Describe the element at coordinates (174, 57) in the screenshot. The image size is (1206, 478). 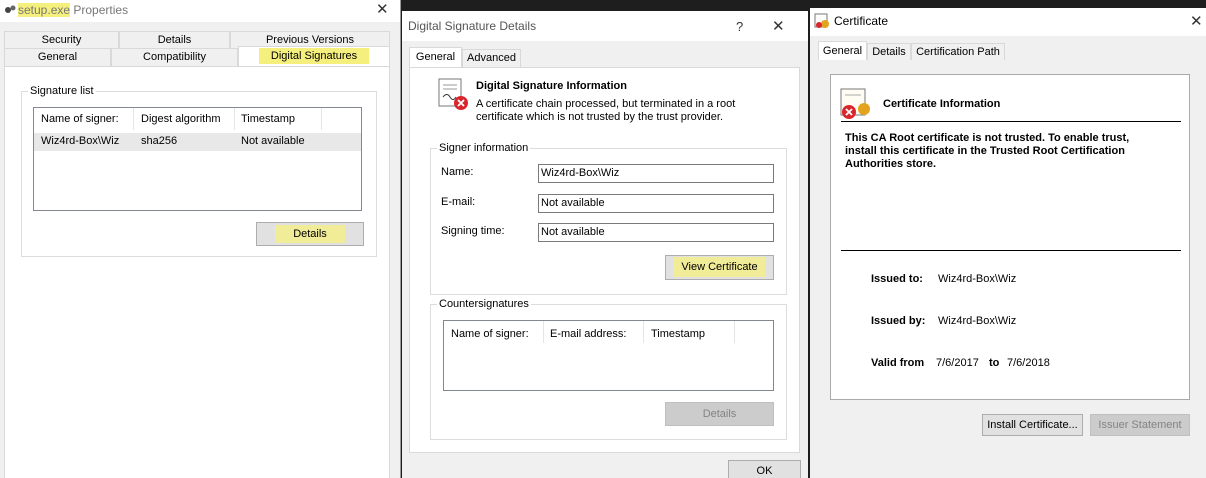
I see `tab-compatibility: Compatibility` at that location.